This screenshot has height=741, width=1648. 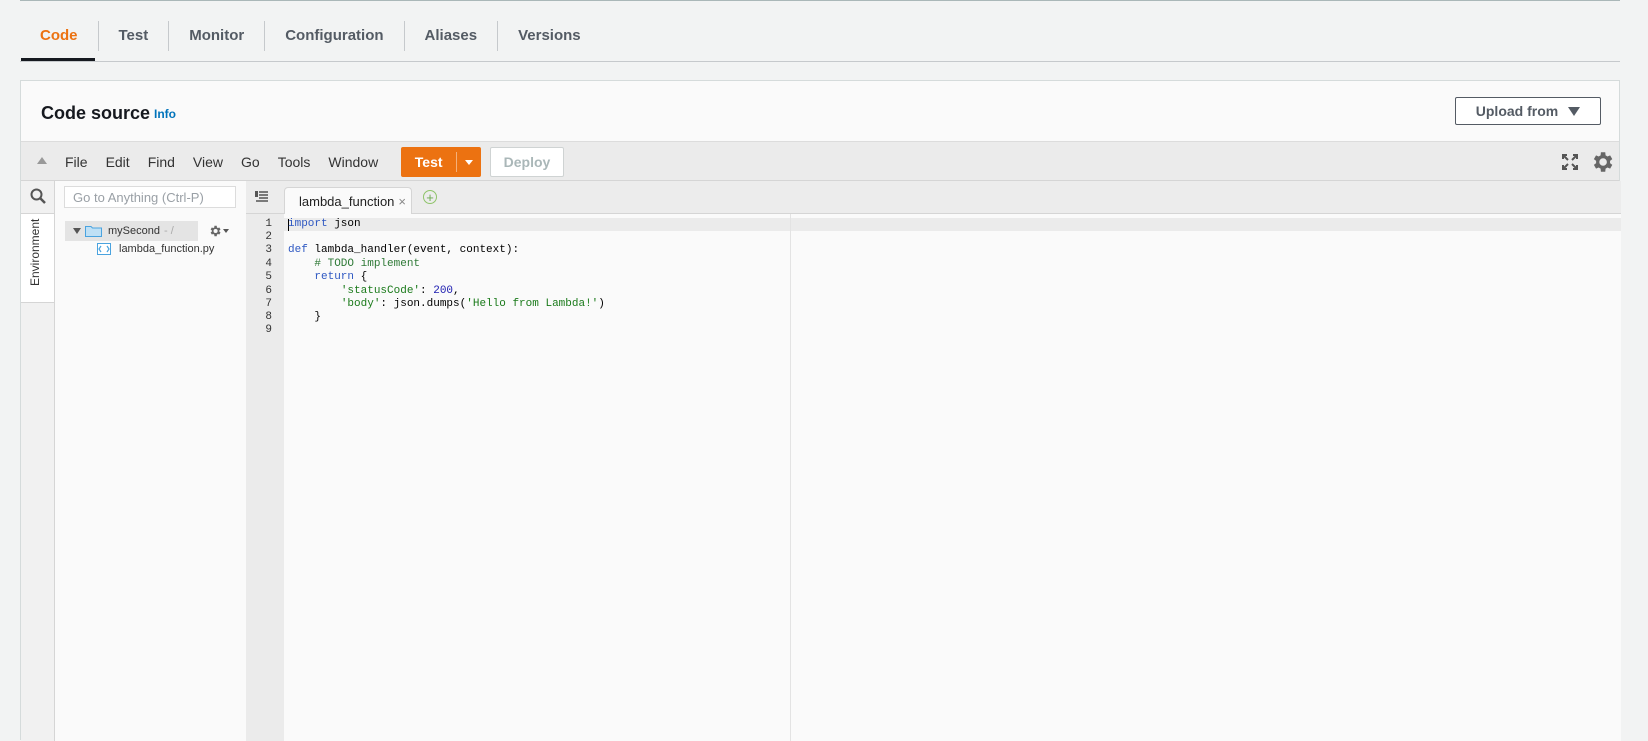 I want to click on go-to-anything-input, so click(x=150, y=197).